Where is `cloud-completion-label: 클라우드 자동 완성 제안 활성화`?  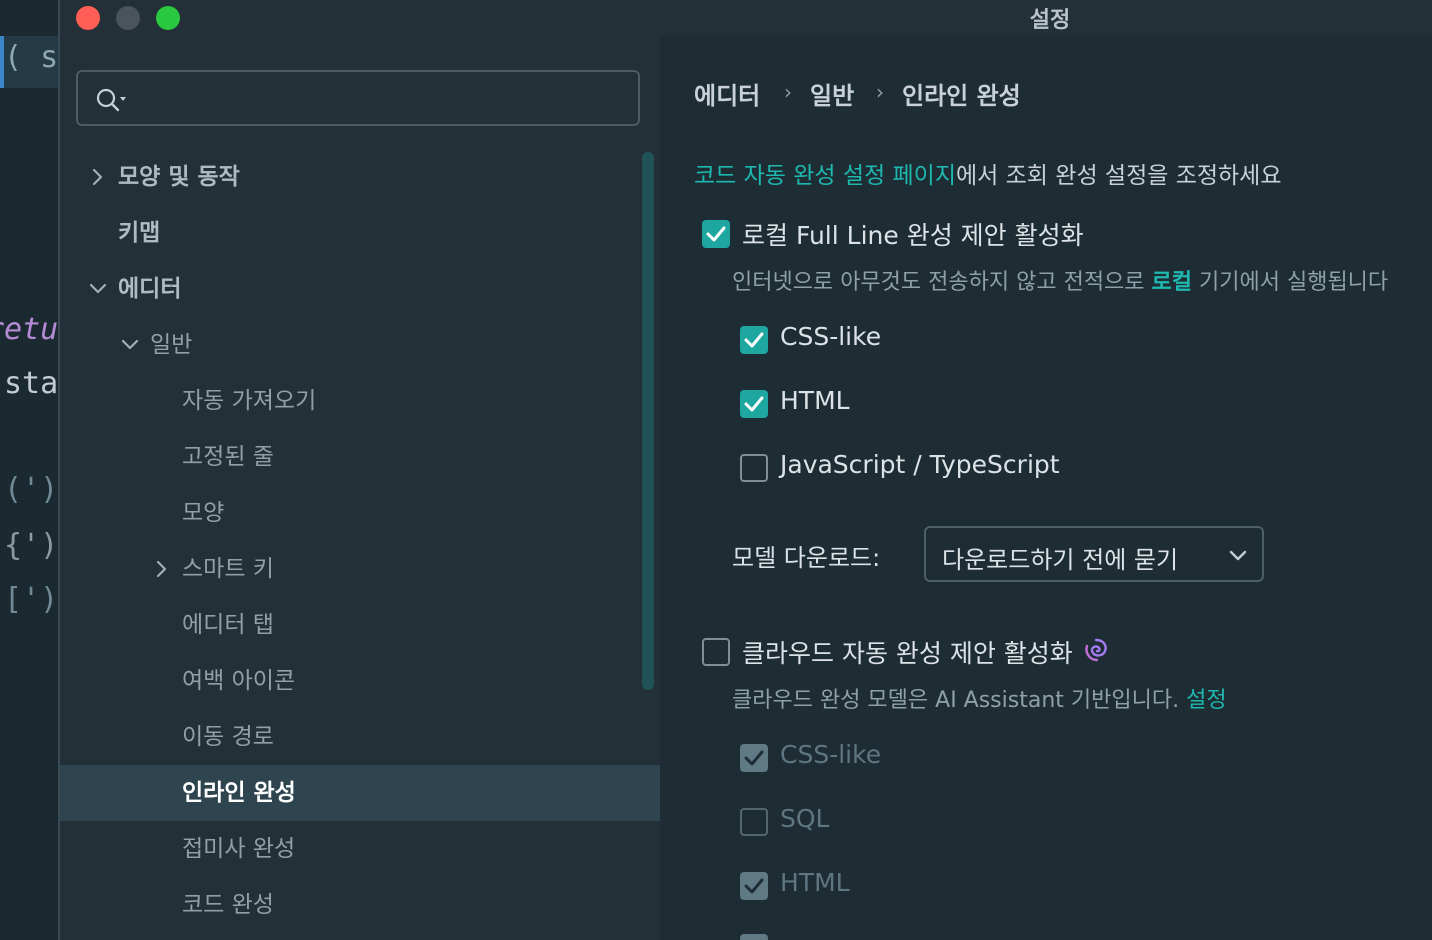 cloud-completion-label: 클라우드 자동 완성 제안 활성화 is located at coordinates (907, 652).